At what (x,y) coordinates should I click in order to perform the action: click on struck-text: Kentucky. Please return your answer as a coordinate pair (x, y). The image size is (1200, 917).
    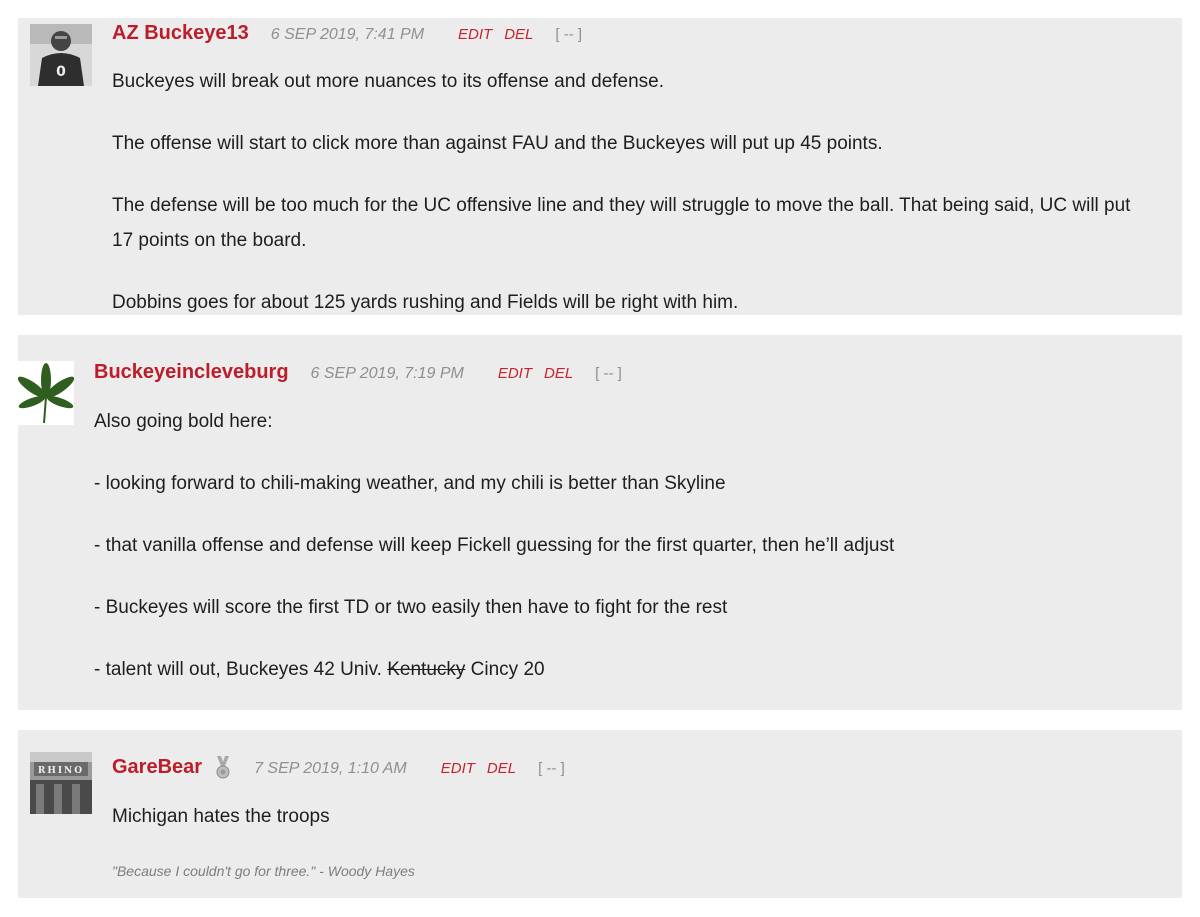
    Looking at the image, I should click on (426, 669).